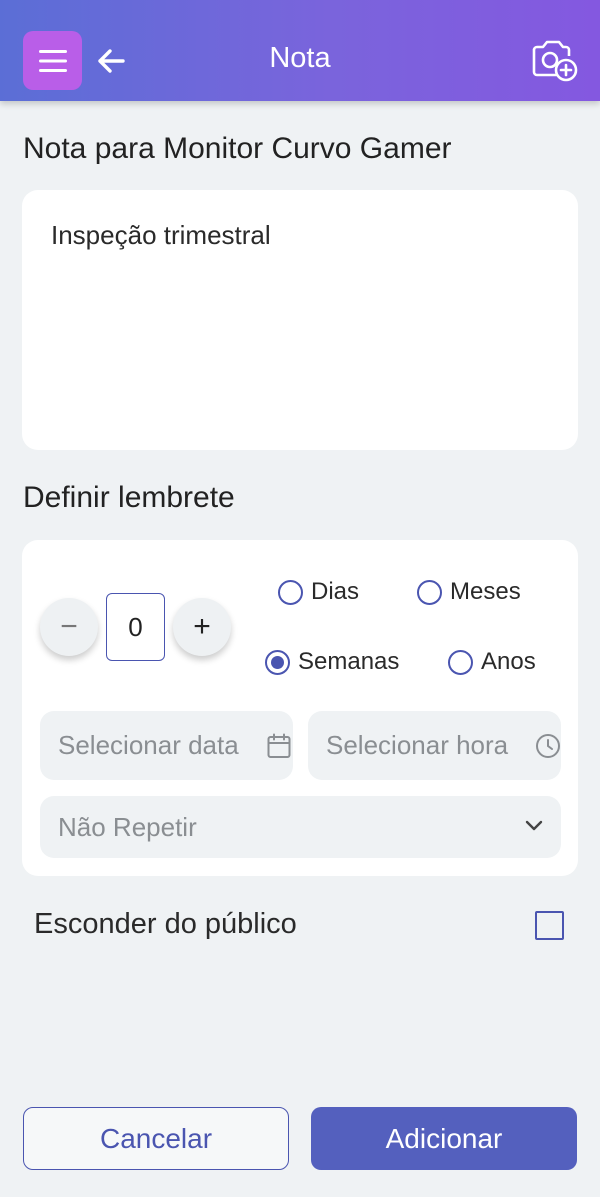 This screenshot has width=600, height=1197. What do you see at coordinates (161, 235) in the screenshot?
I see `note-text: Inspeção trimestral` at bounding box center [161, 235].